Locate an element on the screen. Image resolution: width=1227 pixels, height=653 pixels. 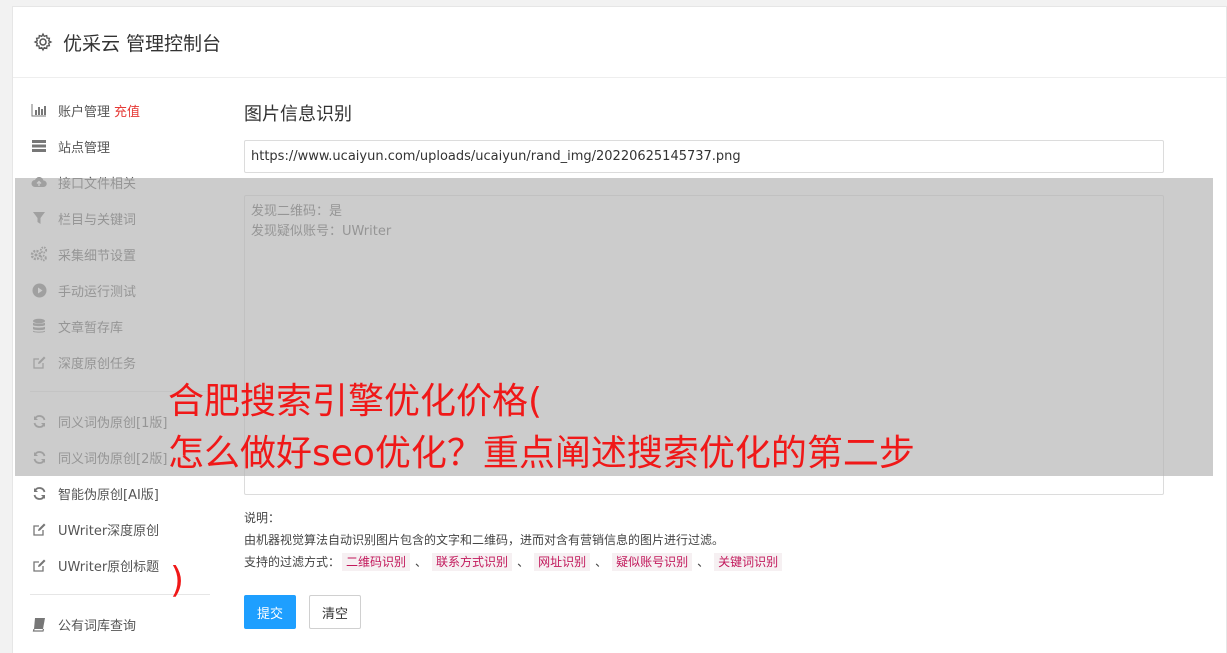
sidebar-item-article-store: 文章暂存库 is located at coordinates (120, 326).